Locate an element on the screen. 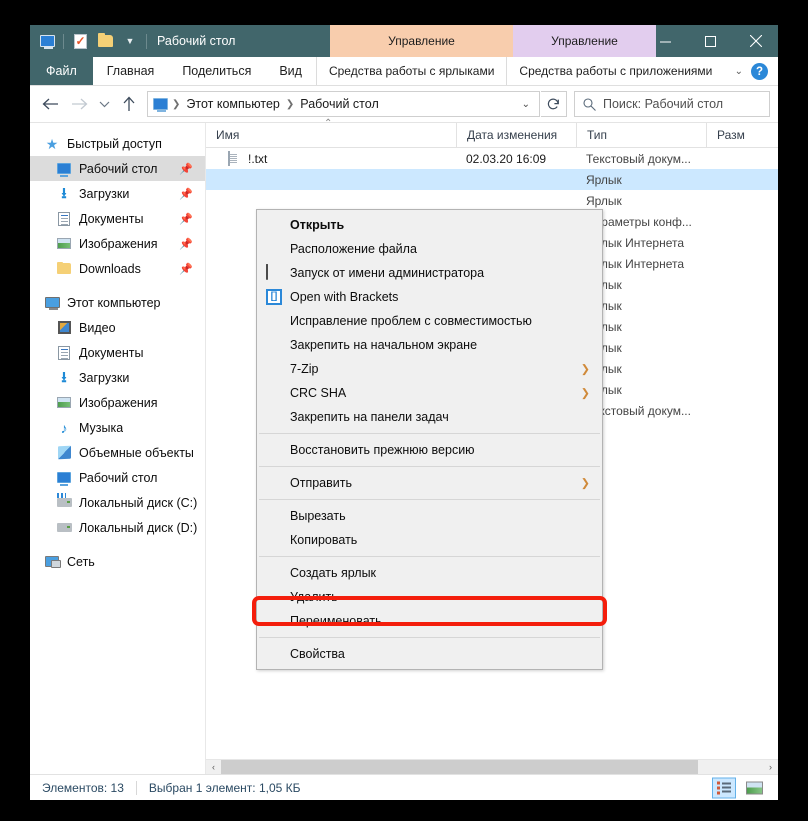 The width and height of the screenshot is (808, 821). menu-item-open-with-brackets: [] Open with Brackets is located at coordinates (429, 297).